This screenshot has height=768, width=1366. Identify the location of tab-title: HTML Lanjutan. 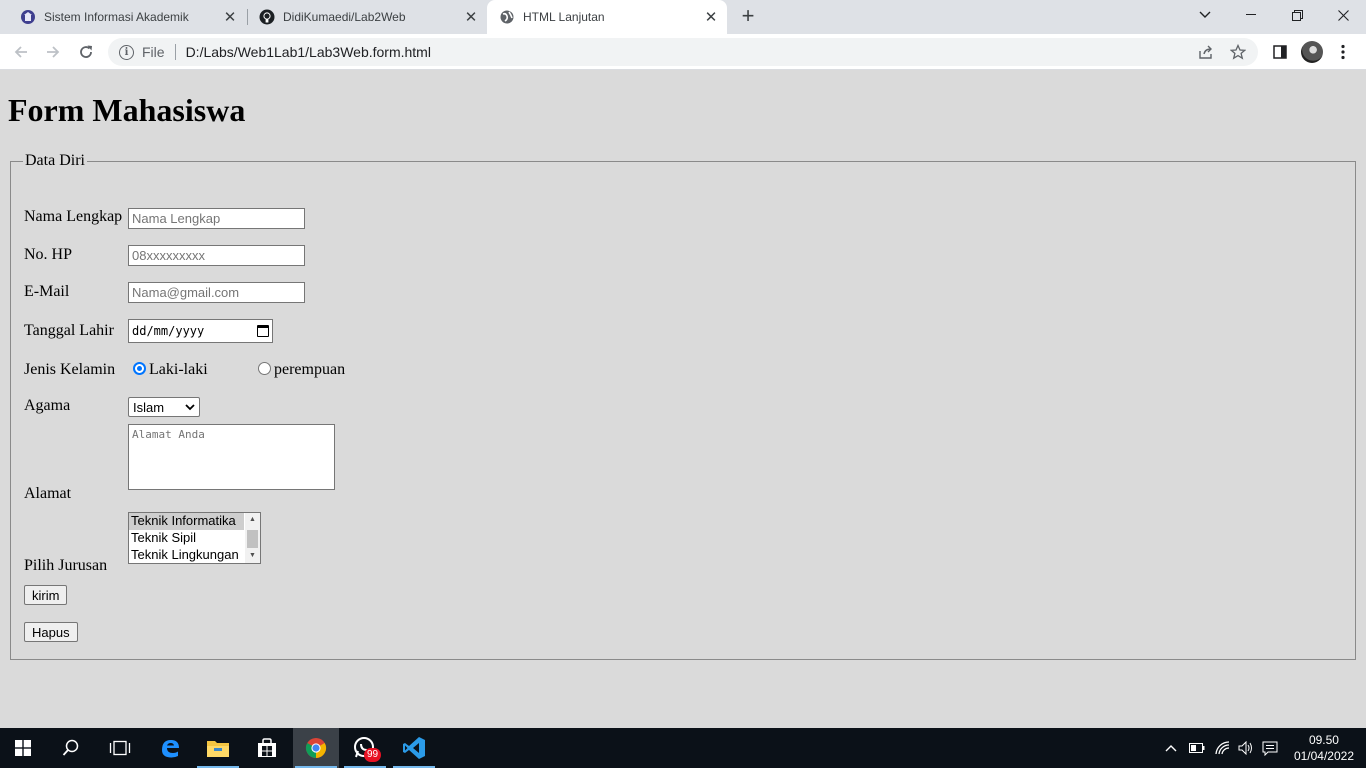
(564, 17).